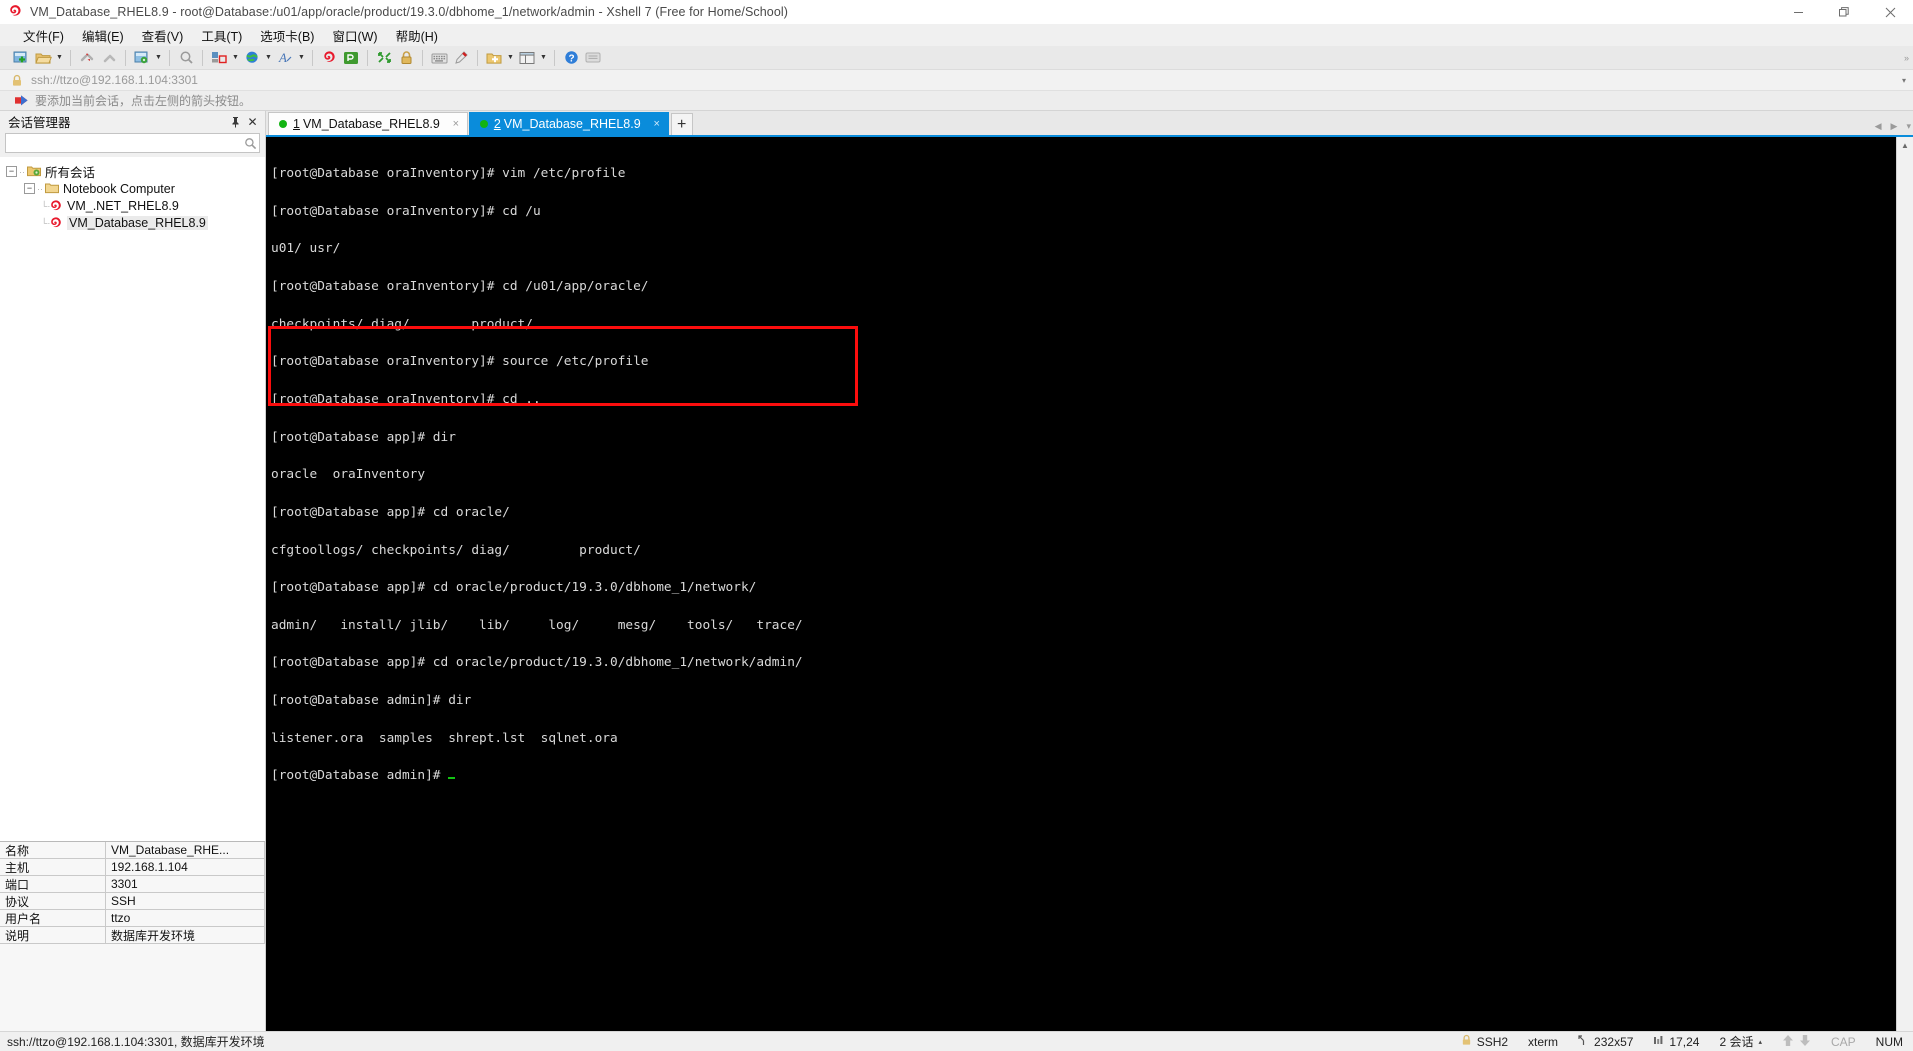 This screenshot has height=1051, width=1913. What do you see at coordinates (1904, 80) in the screenshot?
I see `chevron-down-icon: ▾` at bounding box center [1904, 80].